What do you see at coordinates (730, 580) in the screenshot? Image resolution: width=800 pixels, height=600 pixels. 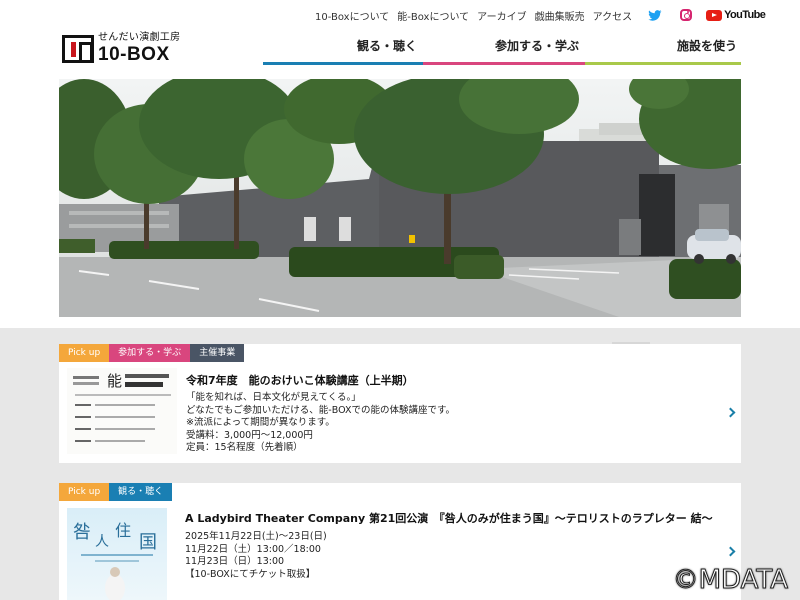 I see `copyright-watermark: ©MDATA` at bounding box center [730, 580].